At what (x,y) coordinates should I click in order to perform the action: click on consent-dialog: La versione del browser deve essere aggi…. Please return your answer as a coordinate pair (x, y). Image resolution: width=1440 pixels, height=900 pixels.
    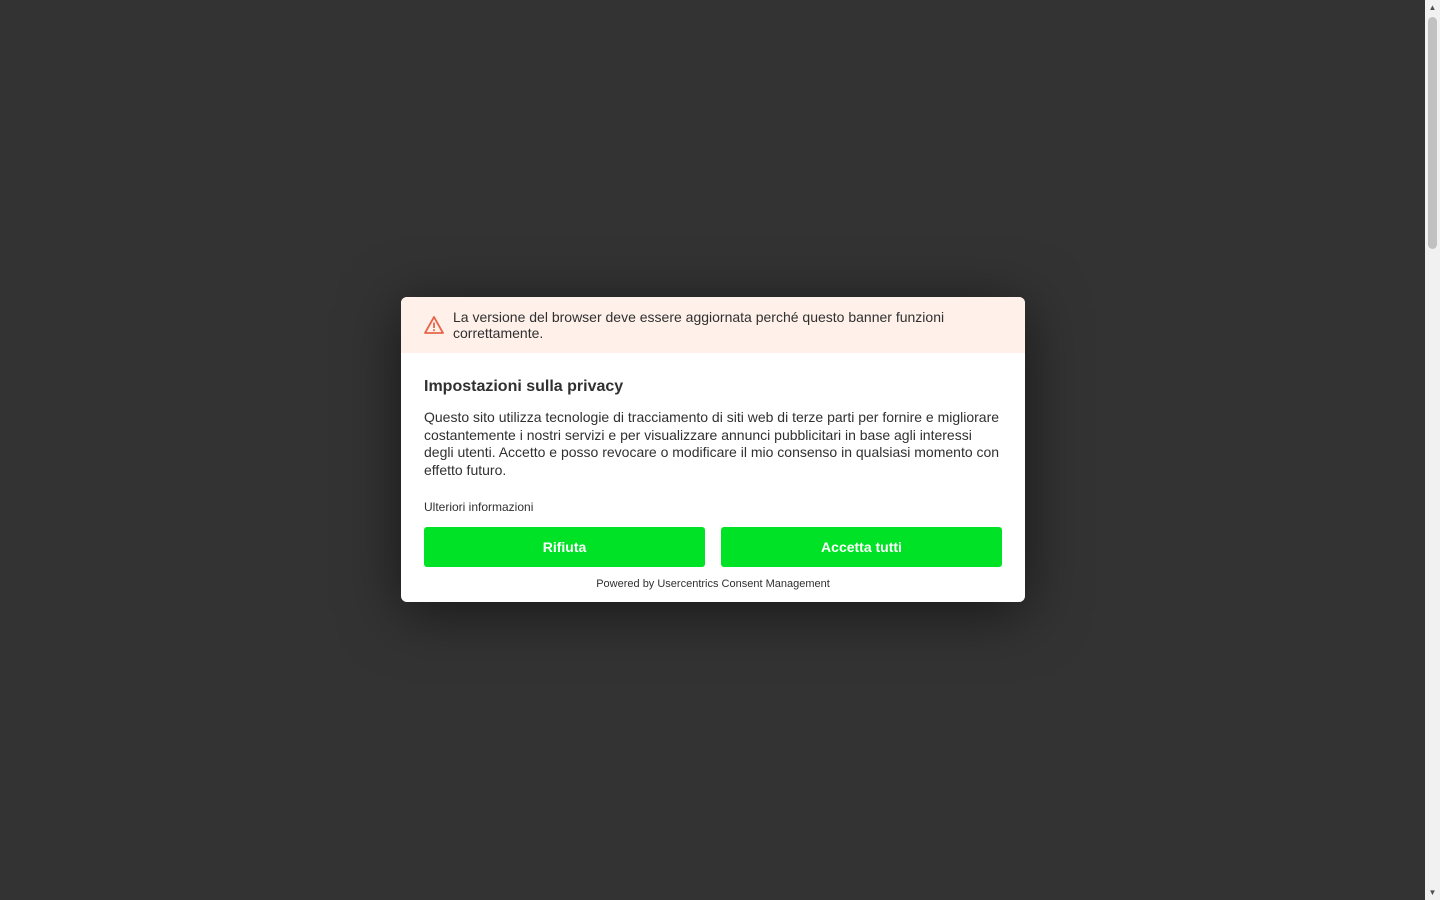
    Looking at the image, I should click on (713, 449).